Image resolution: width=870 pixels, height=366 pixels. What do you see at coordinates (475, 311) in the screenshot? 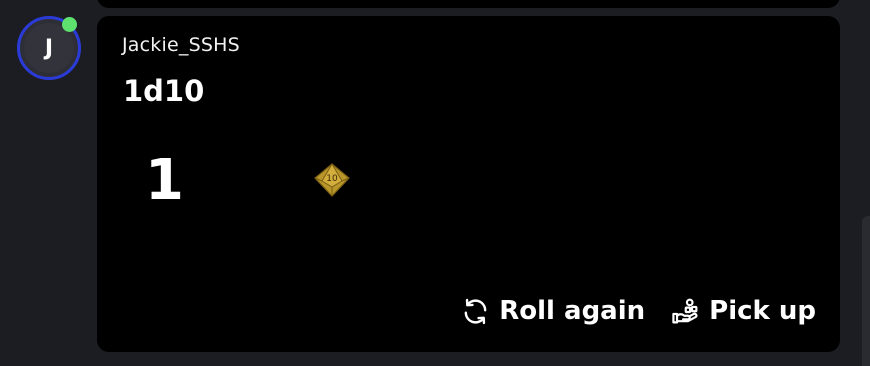
I see `refresh-icon` at bounding box center [475, 311].